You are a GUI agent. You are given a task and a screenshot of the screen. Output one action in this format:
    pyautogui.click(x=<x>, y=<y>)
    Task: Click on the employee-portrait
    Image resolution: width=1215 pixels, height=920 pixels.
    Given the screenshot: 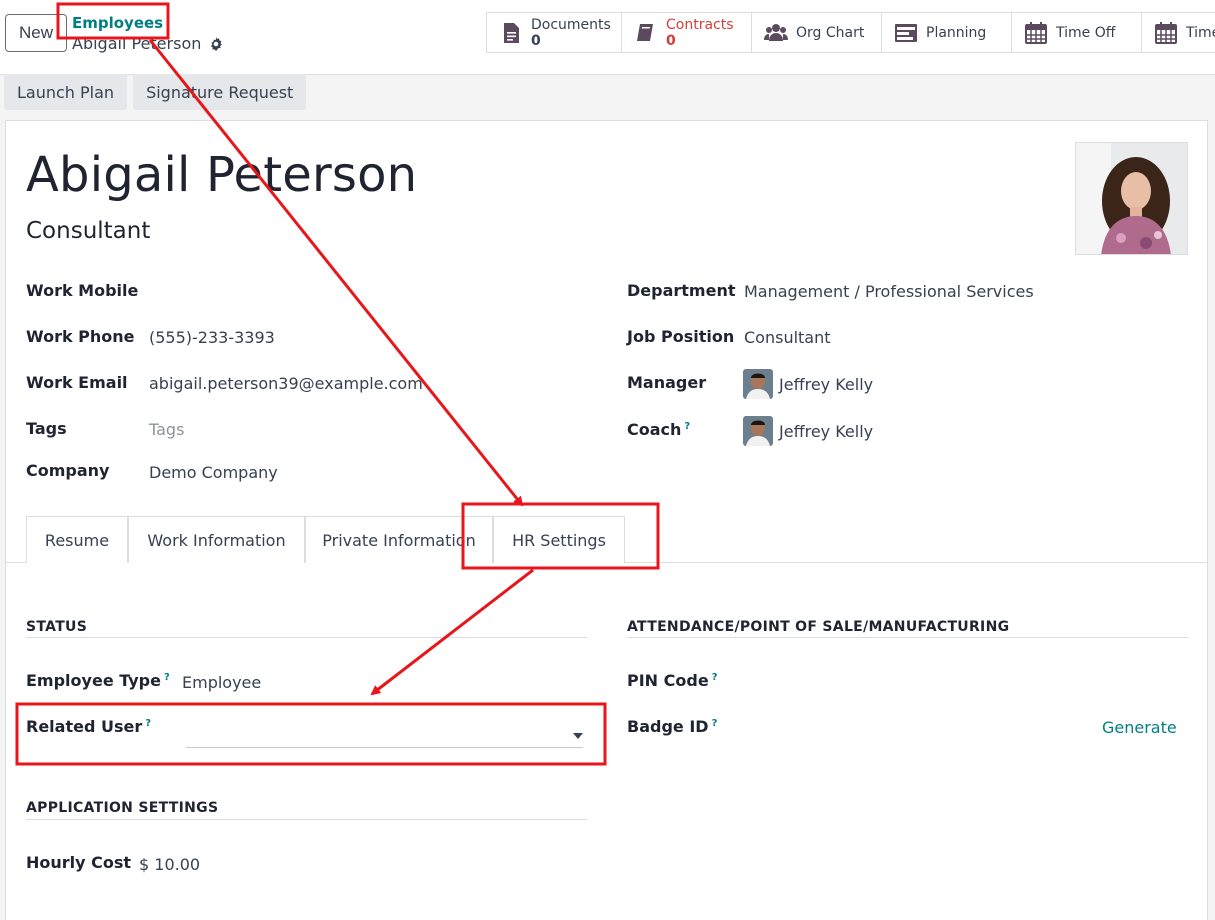 What is the action you would take?
    pyautogui.click(x=1131, y=198)
    